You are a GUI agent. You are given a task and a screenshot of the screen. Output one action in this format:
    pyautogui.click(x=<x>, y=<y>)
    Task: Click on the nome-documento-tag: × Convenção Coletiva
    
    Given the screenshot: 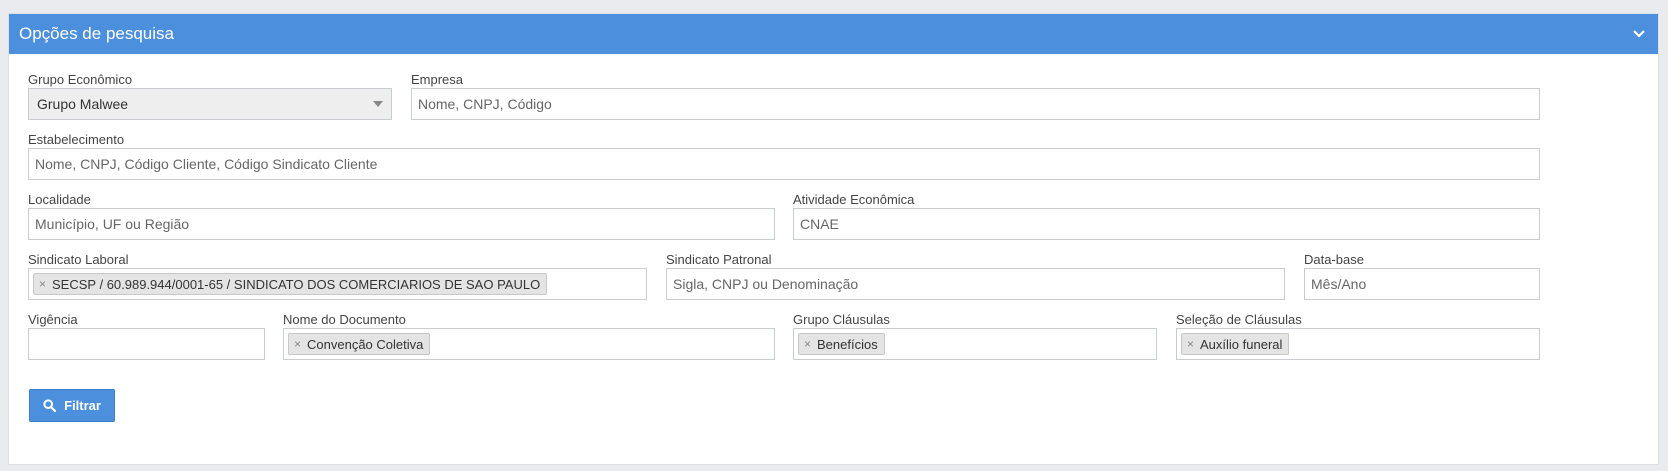 What is the action you would take?
    pyautogui.click(x=359, y=344)
    